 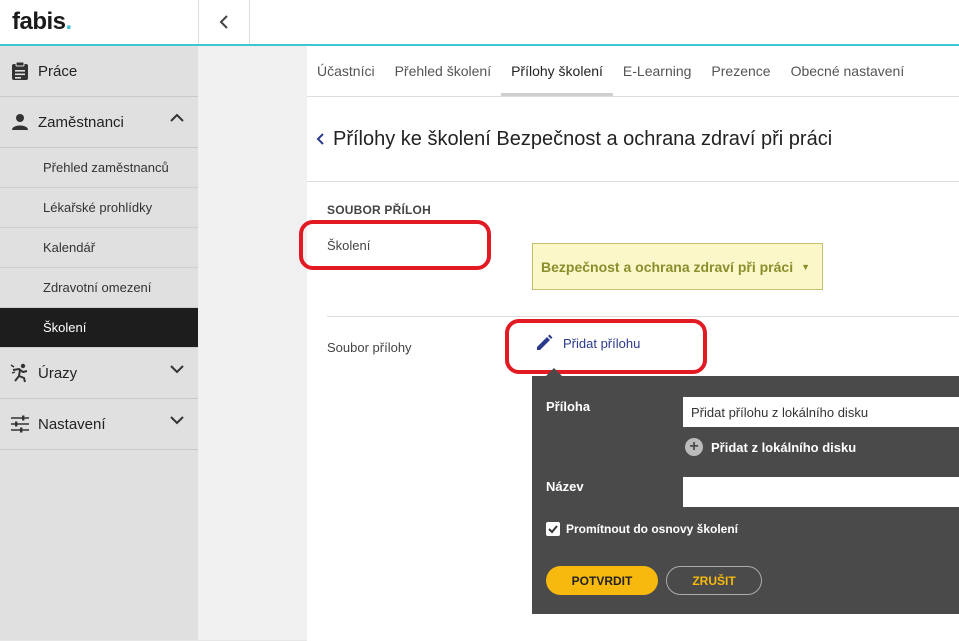 I want to click on caret-down-icon: ▼, so click(x=806, y=266).